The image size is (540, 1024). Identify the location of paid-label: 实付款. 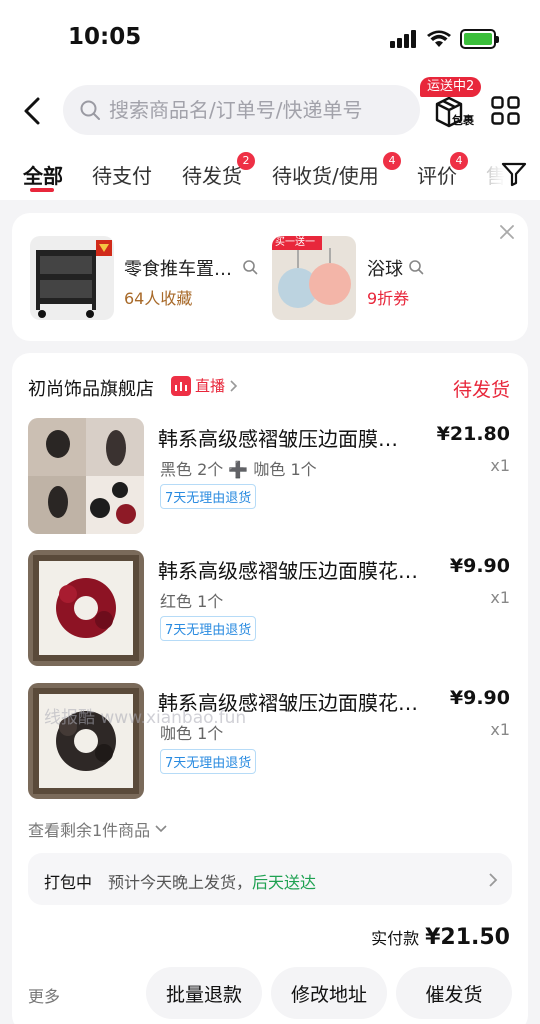
(395, 938).